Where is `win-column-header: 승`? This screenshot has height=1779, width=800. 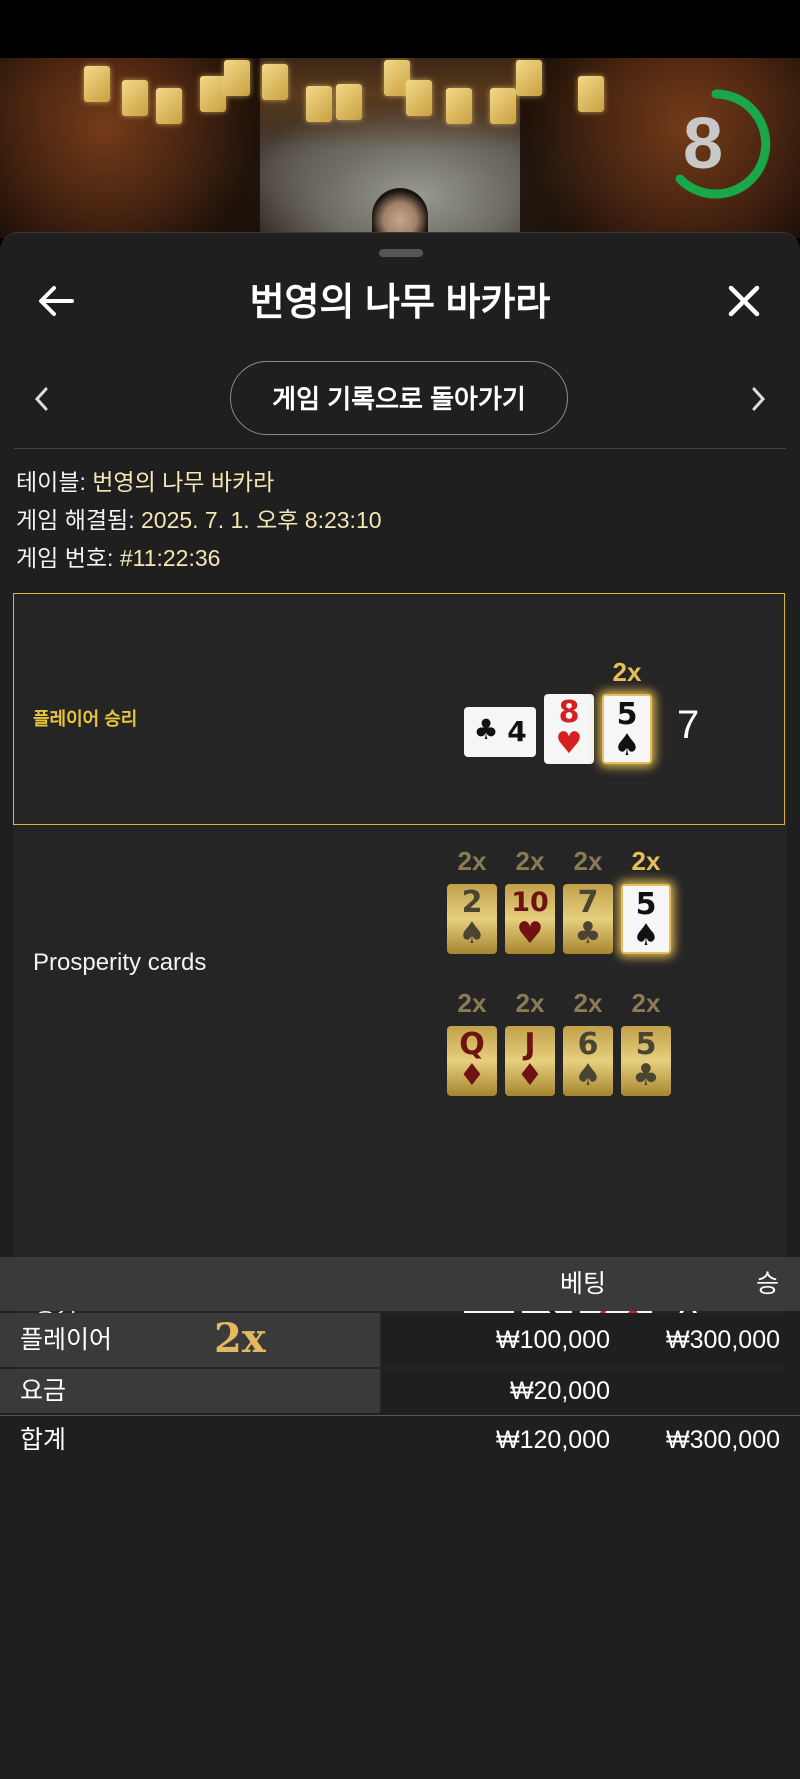 win-column-header: 승 is located at coordinates (768, 1284).